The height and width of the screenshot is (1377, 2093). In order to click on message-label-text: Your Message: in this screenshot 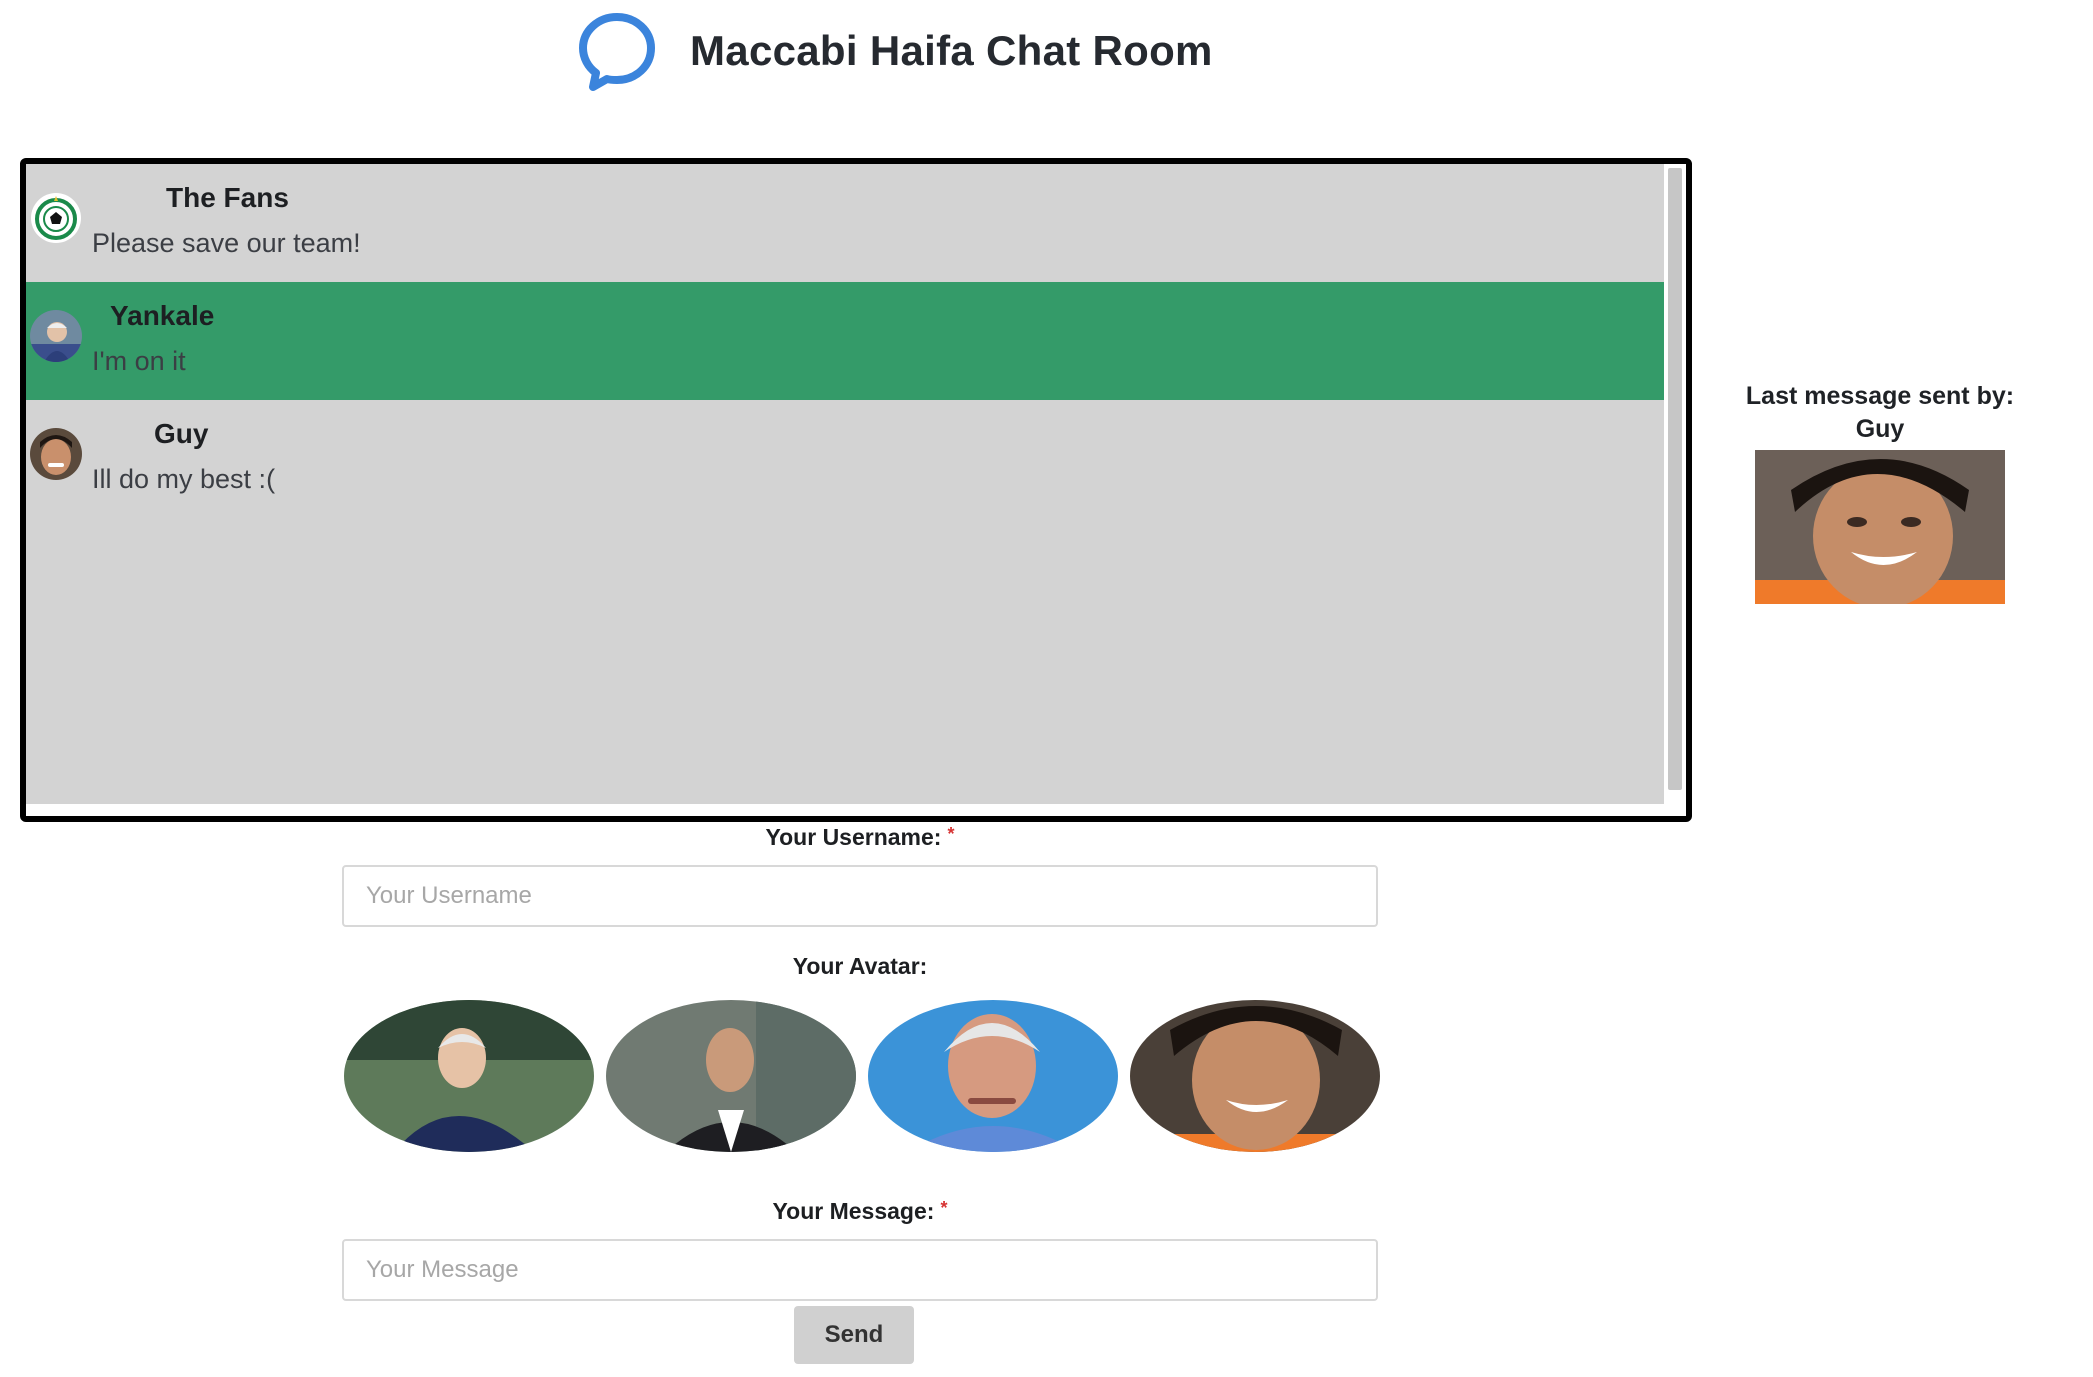, I will do `click(853, 1211)`.